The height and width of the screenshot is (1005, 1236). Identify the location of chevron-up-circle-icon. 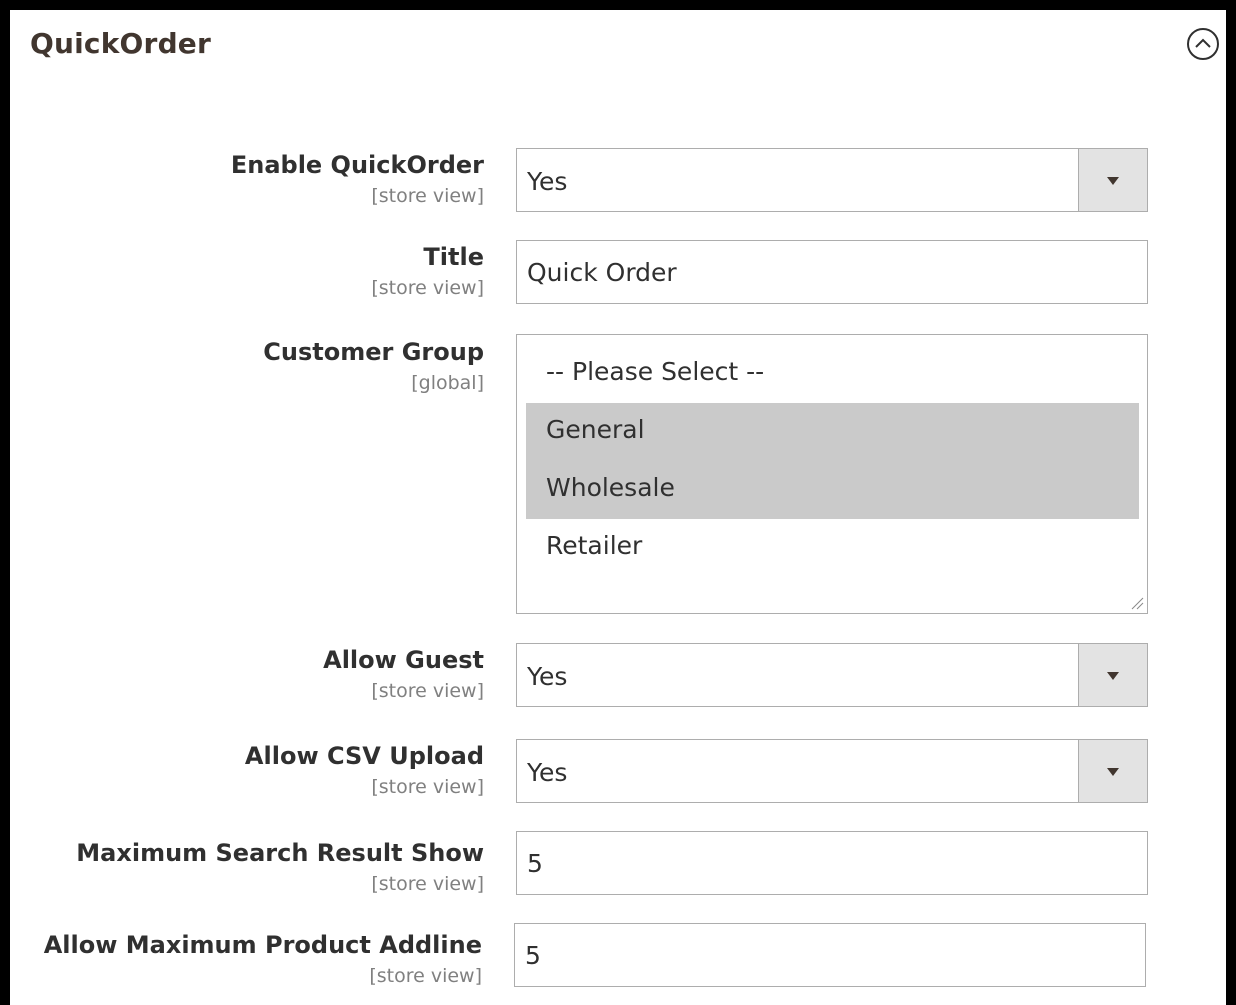
(1203, 44).